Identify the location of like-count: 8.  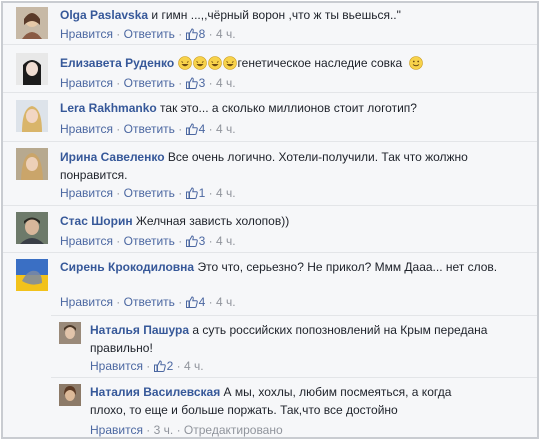
(195, 34).